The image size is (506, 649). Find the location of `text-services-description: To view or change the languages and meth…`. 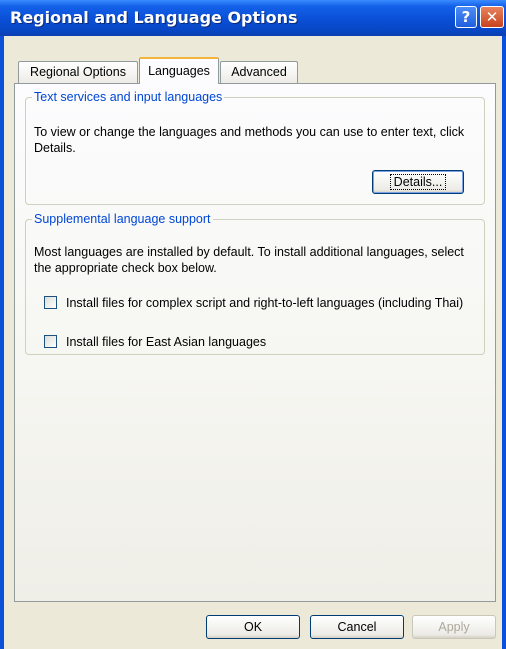

text-services-description: To view or change the languages and meth… is located at coordinates (249, 140).